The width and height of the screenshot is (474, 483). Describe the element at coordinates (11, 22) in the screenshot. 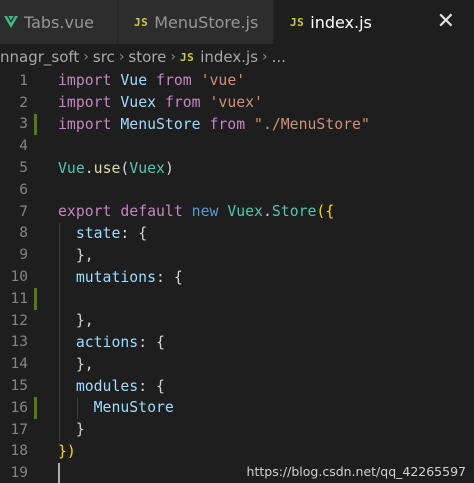

I see `vue-icon` at that location.